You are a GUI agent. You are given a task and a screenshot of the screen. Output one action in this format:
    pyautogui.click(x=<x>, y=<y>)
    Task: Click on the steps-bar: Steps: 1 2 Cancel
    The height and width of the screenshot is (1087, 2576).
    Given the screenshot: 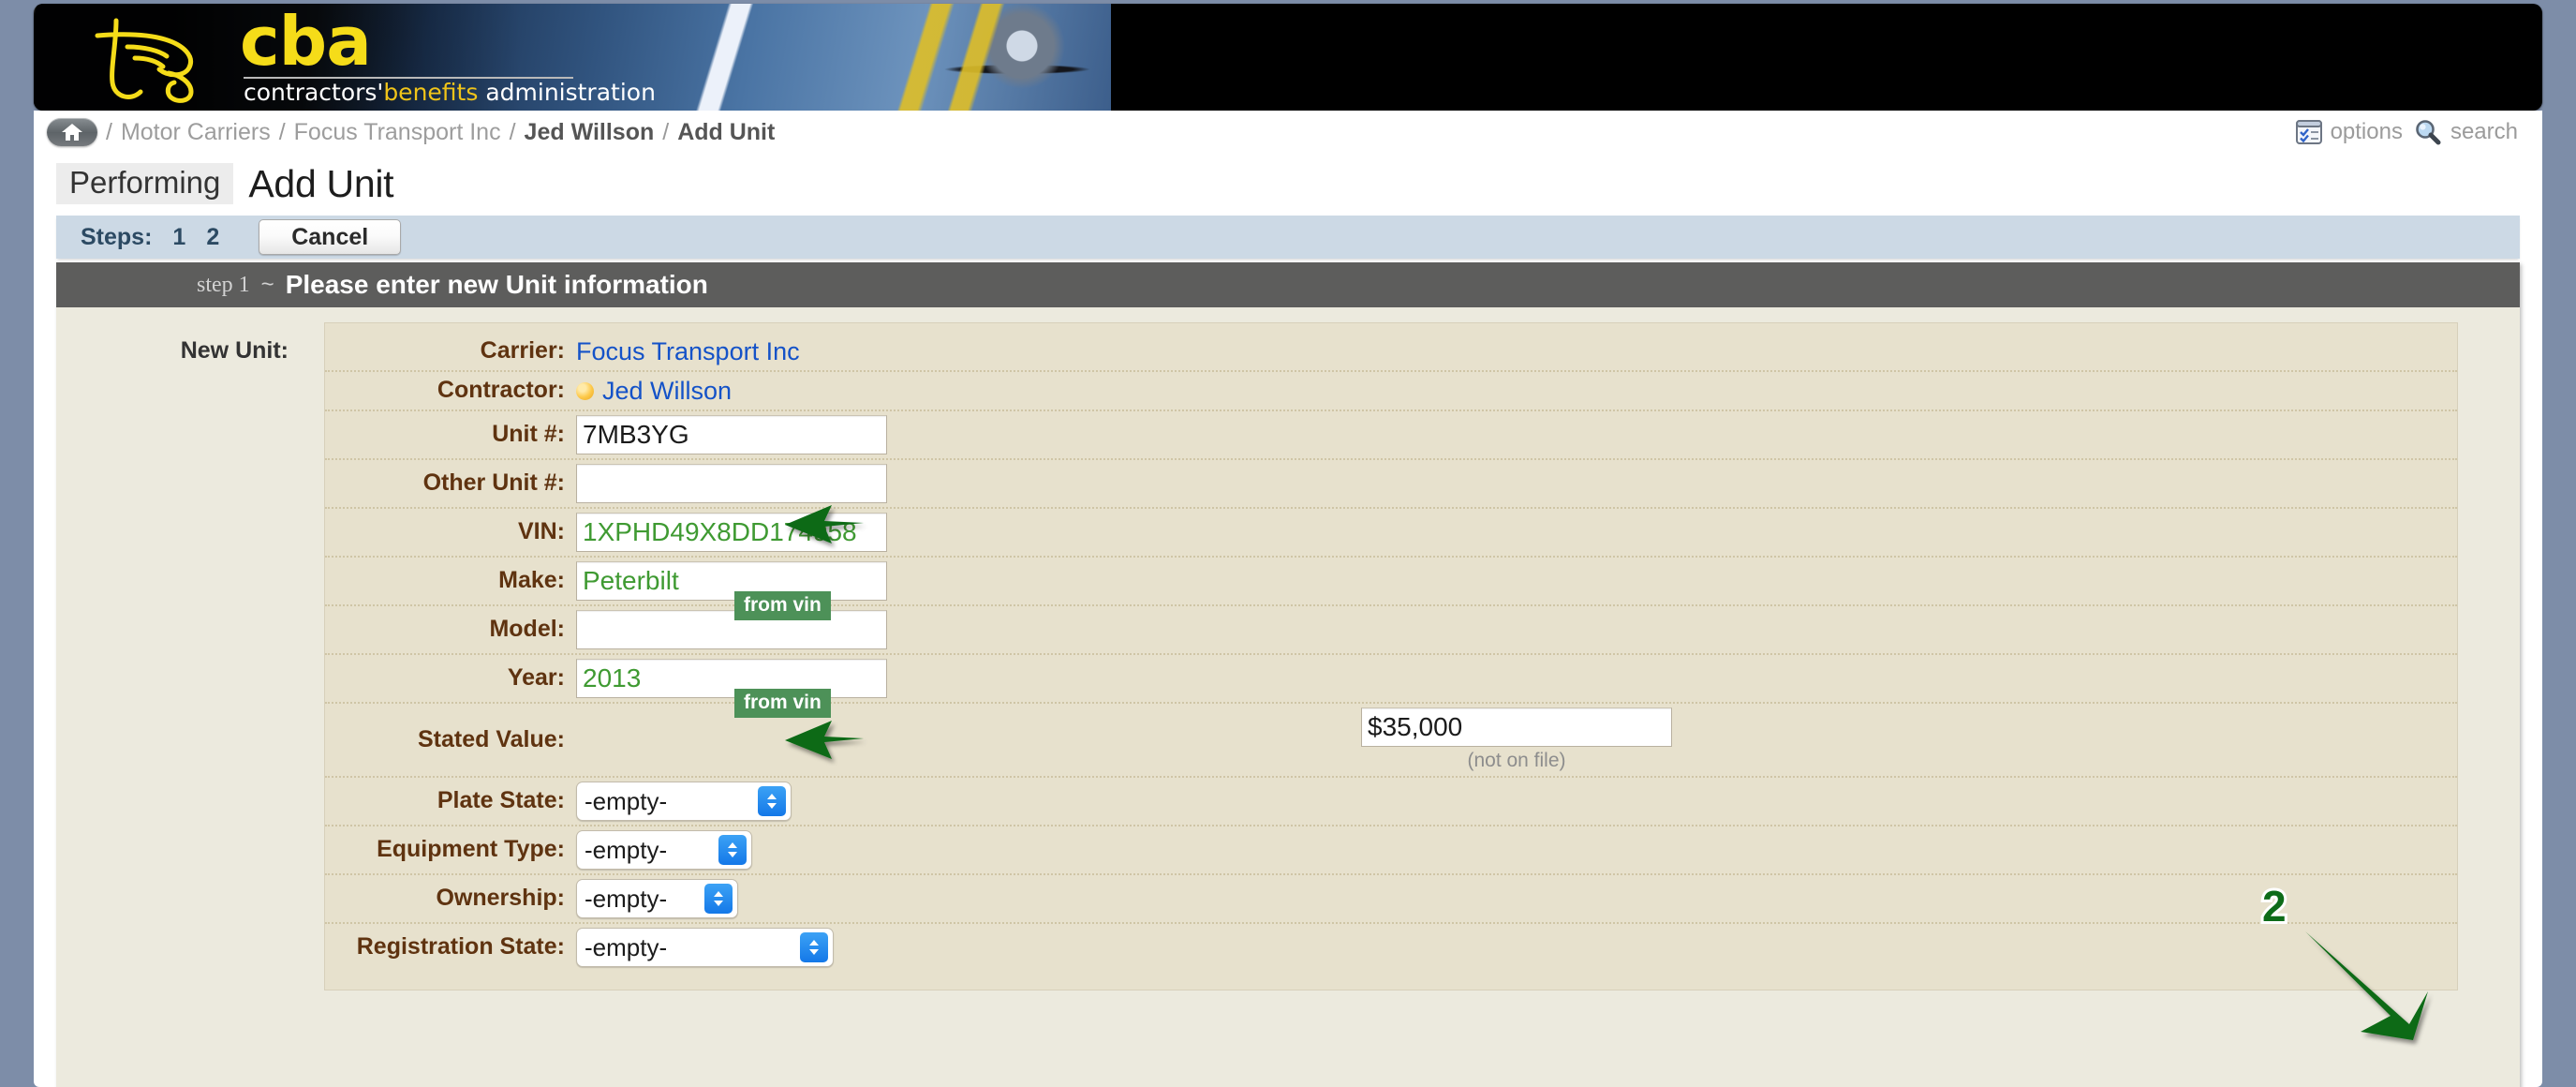 What is the action you would take?
    pyautogui.click(x=1288, y=237)
    